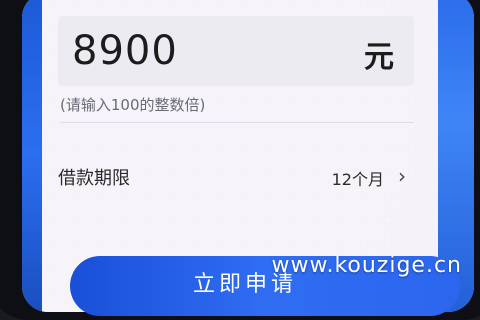 Image resolution: width=480 pixels, height=320 pixels. What do you see at coordinates (237, 122) in the screenshot?
I see `divider` at bounding box center [237, 122].